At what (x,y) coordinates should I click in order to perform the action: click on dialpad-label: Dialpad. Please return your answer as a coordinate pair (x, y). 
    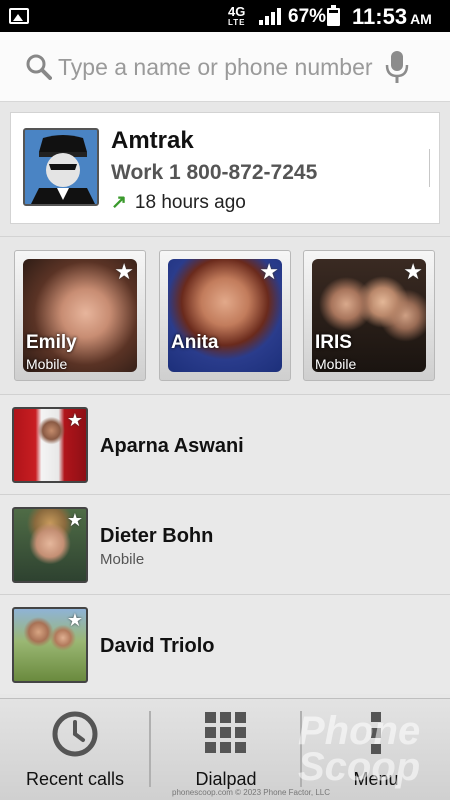
    Looking at the image, I should click on (226, 779).